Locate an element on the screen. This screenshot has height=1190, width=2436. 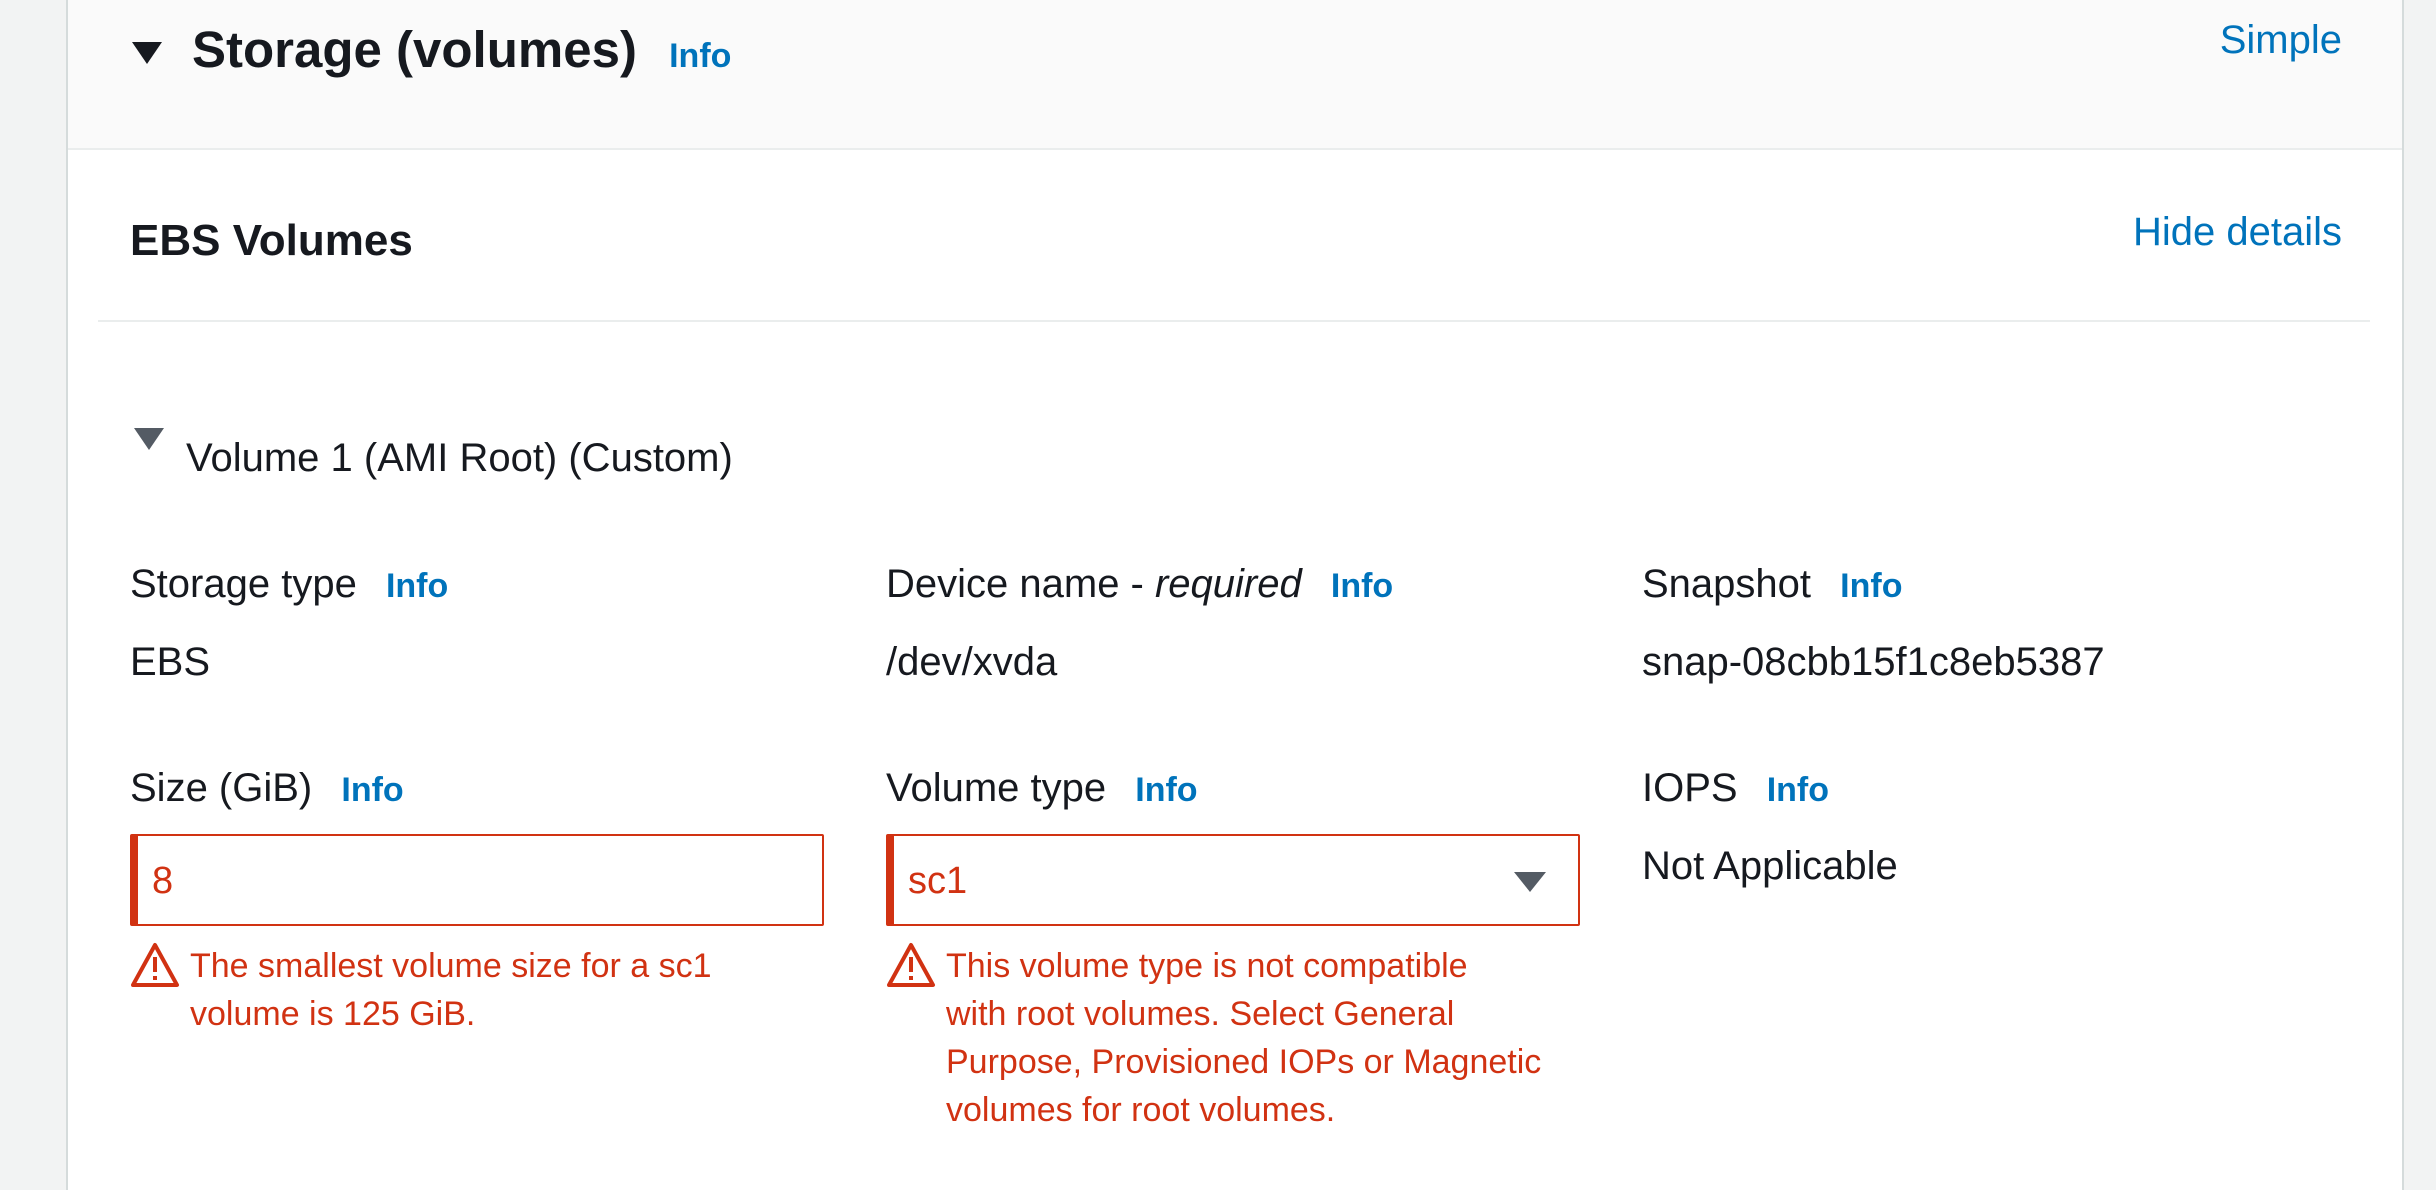
snapshot-value: snap-08cbb15f1c8eb5387 is located at coordinates (1873, 662).